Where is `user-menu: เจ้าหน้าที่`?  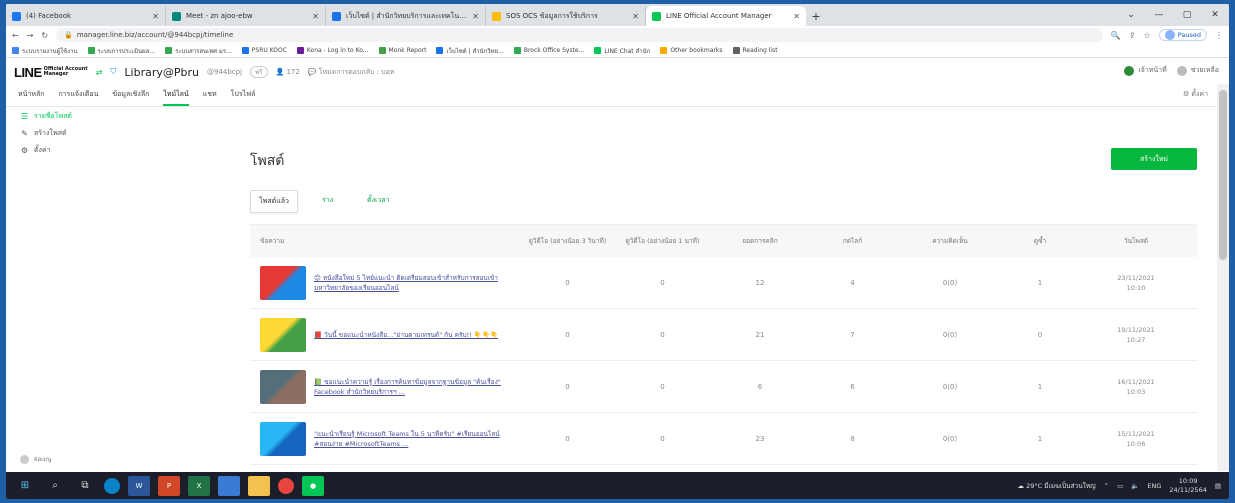
user-menu: เจ้าหน้าที่ is located at coordinates (1145, 70).